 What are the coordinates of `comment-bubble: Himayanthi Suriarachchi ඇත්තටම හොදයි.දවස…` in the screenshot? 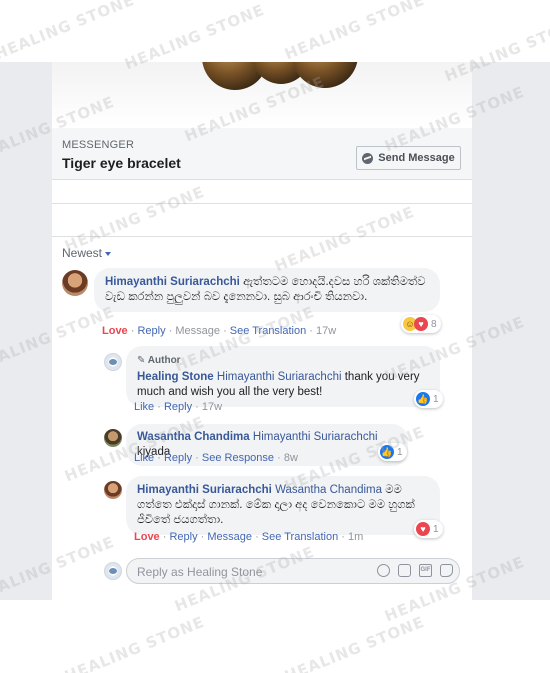 It's located at (267, 290).